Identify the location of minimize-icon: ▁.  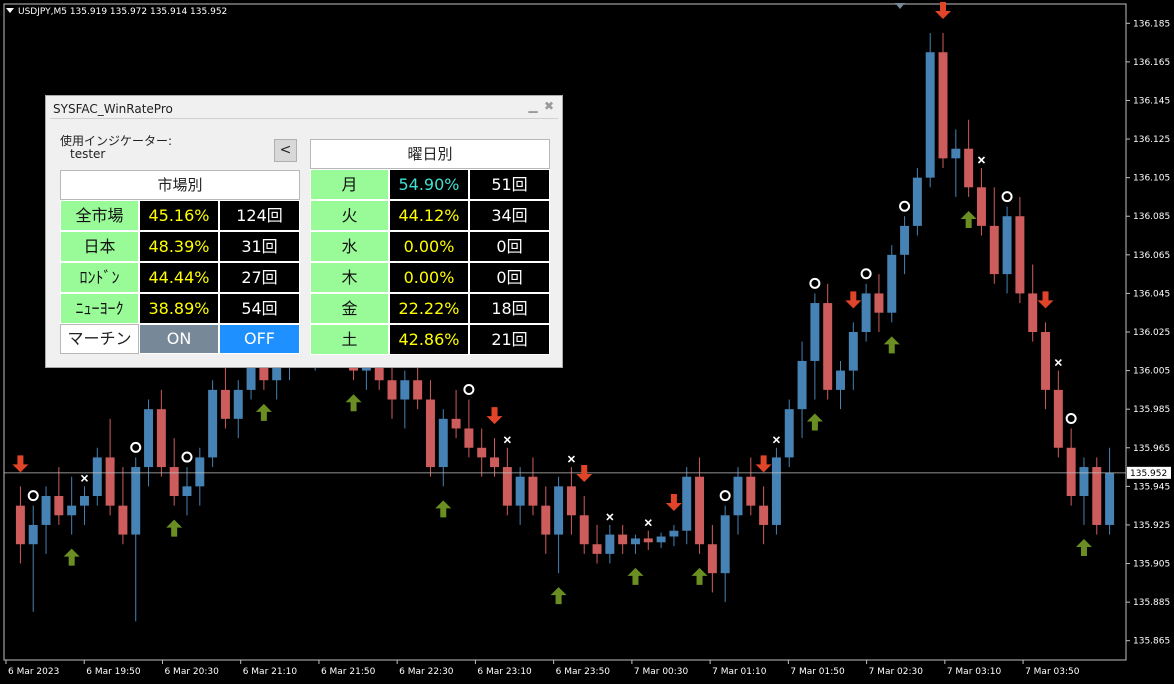
(533, 106).